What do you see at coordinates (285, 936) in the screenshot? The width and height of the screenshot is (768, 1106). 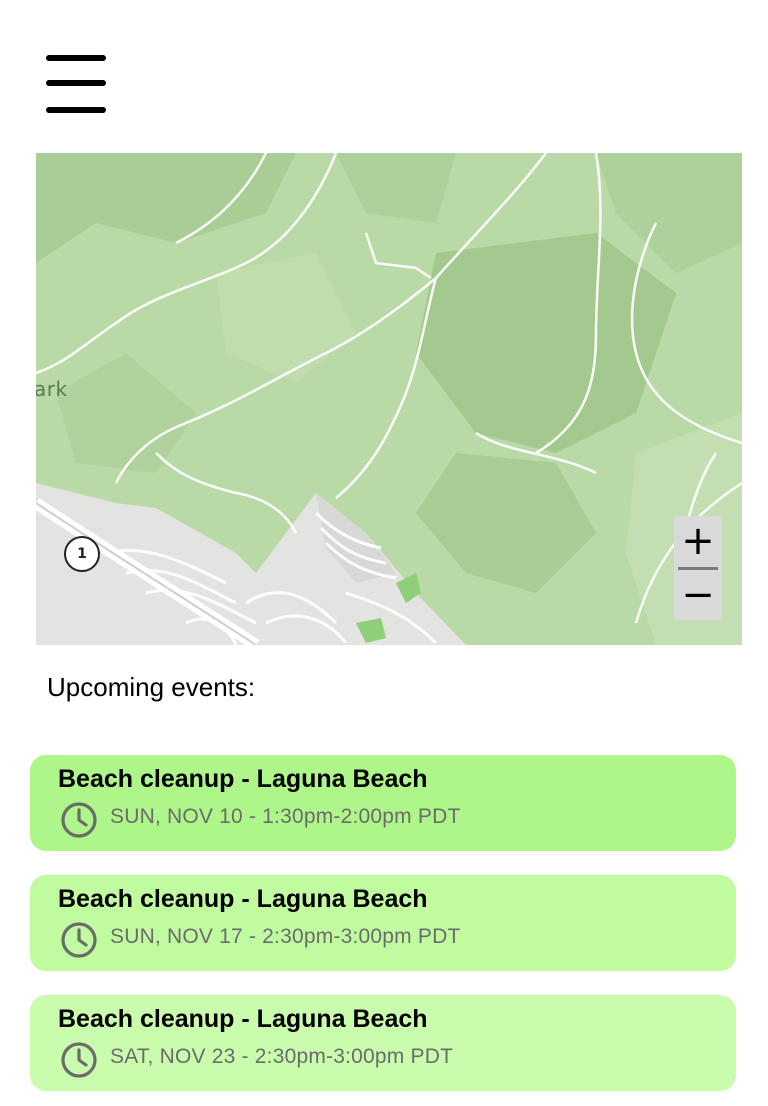 I see `event-time: SUN, NOV 17 - 2:30pm-3:00pm PDT` at bounding box center [285, 936].